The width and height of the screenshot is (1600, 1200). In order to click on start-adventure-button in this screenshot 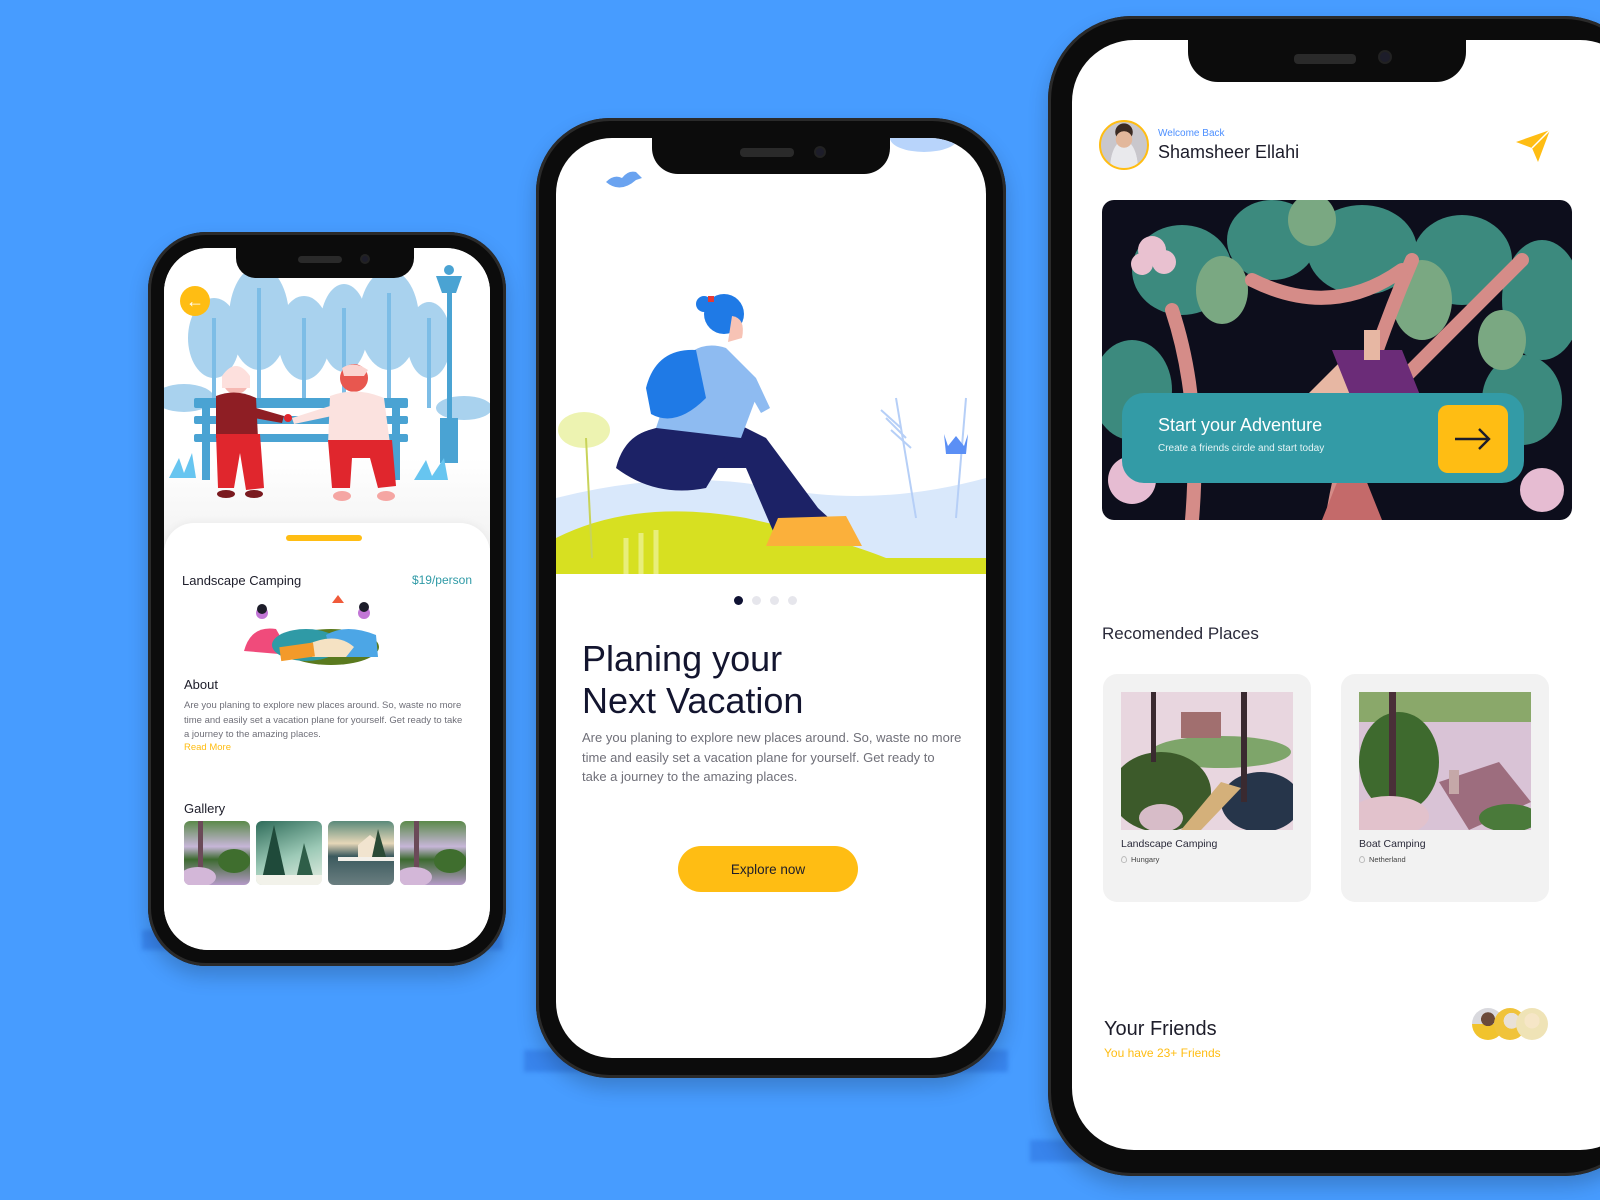, I will do `click(1473, 439)`.